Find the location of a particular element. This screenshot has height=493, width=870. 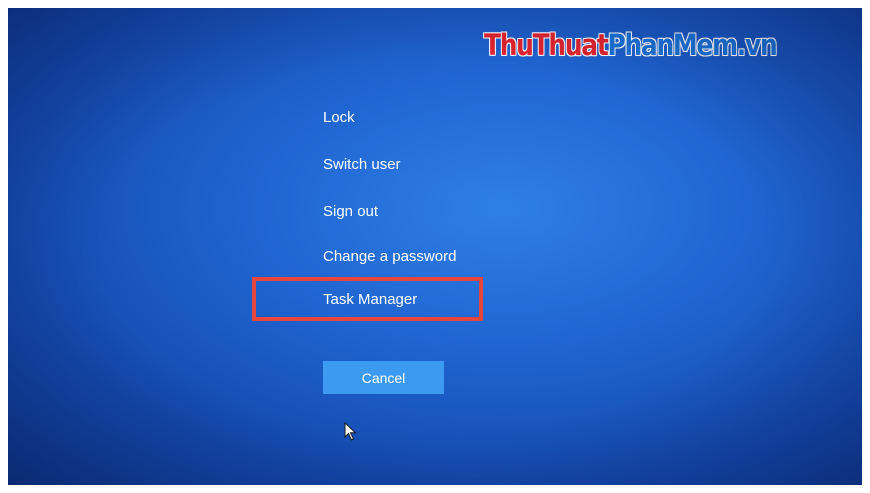

menu-item-change-password: Change a password is located at coordinates (389, 256).